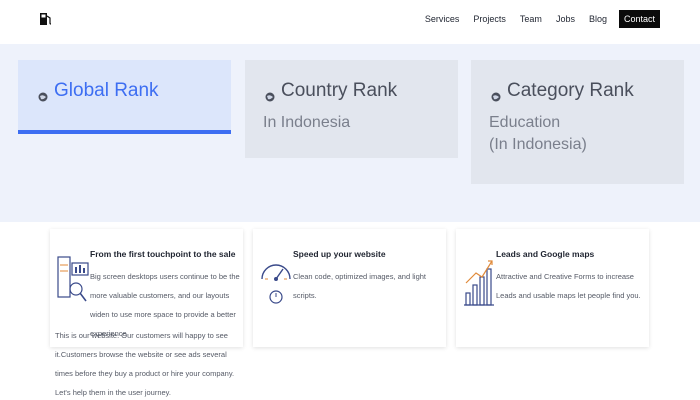  What do you see at coordinates (538, 134) in the screenshot?
I see `rank-category-sub: Education (In Indonesia)` at bounding box center [538, 134].